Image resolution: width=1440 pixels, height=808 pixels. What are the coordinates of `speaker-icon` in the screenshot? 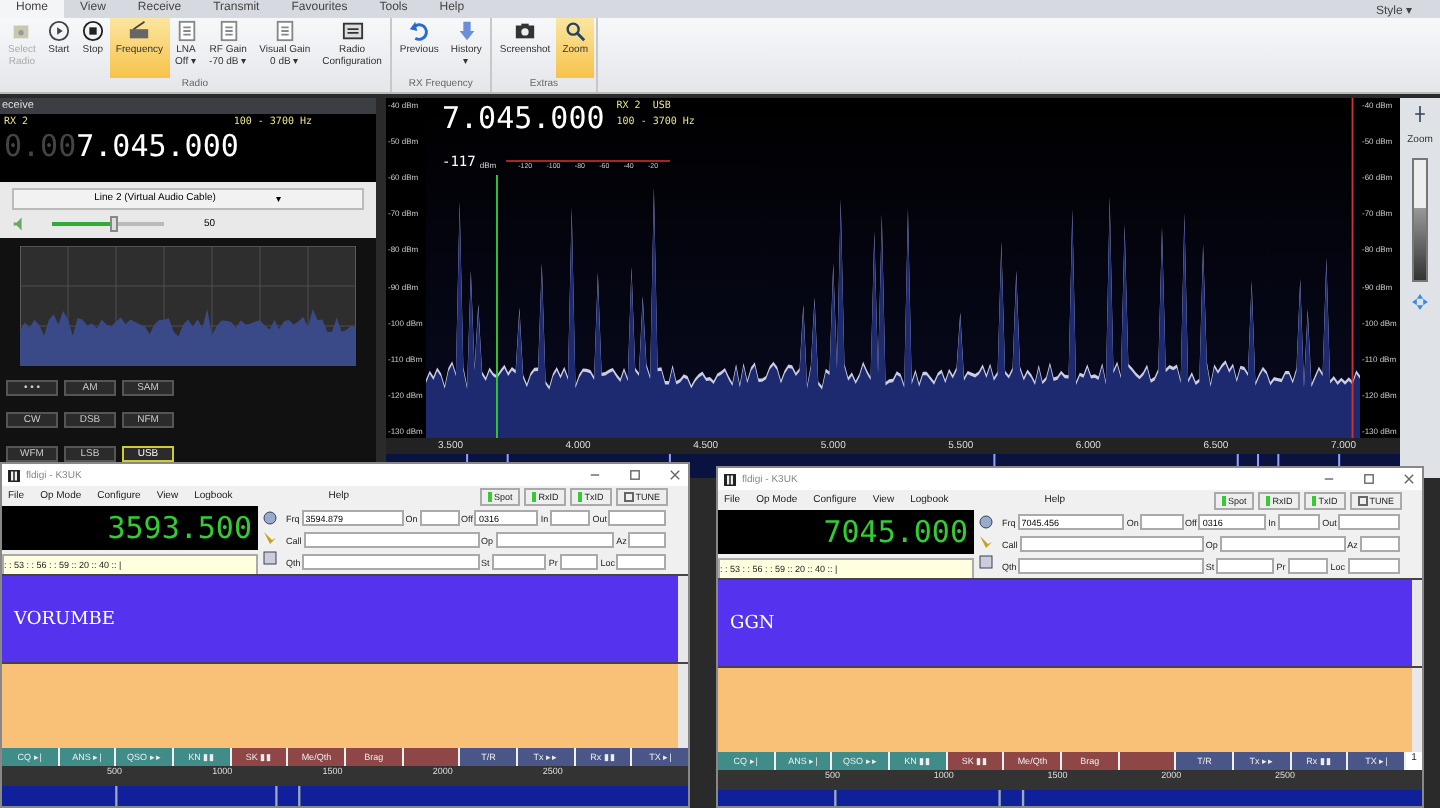 It's located at (20, 224).